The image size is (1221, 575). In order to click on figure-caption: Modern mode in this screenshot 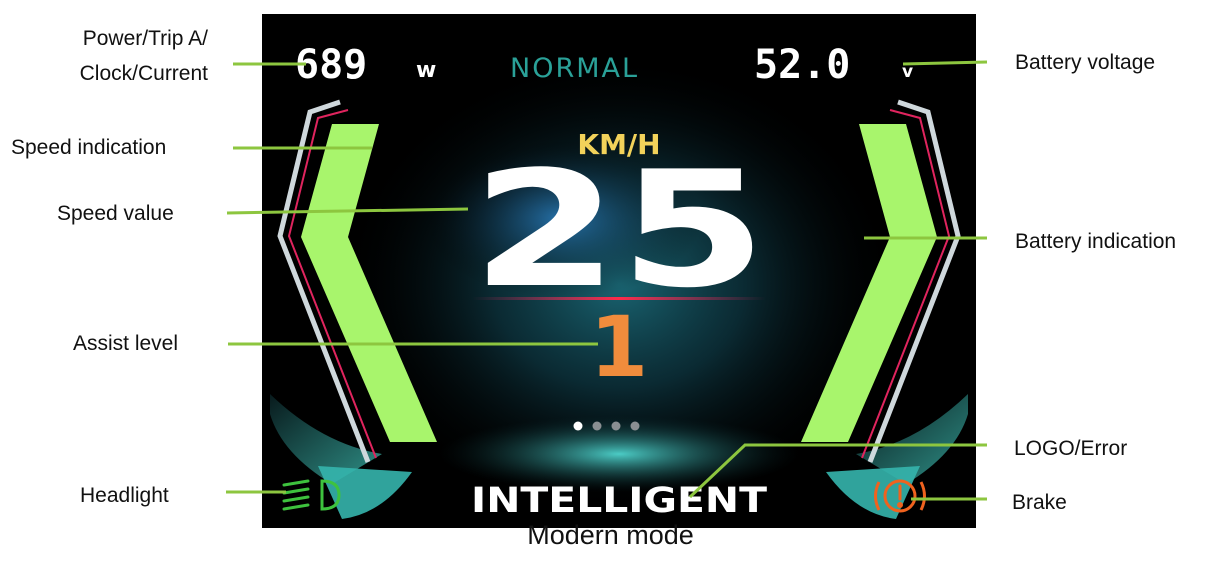, I will do `click(610, 535)`.